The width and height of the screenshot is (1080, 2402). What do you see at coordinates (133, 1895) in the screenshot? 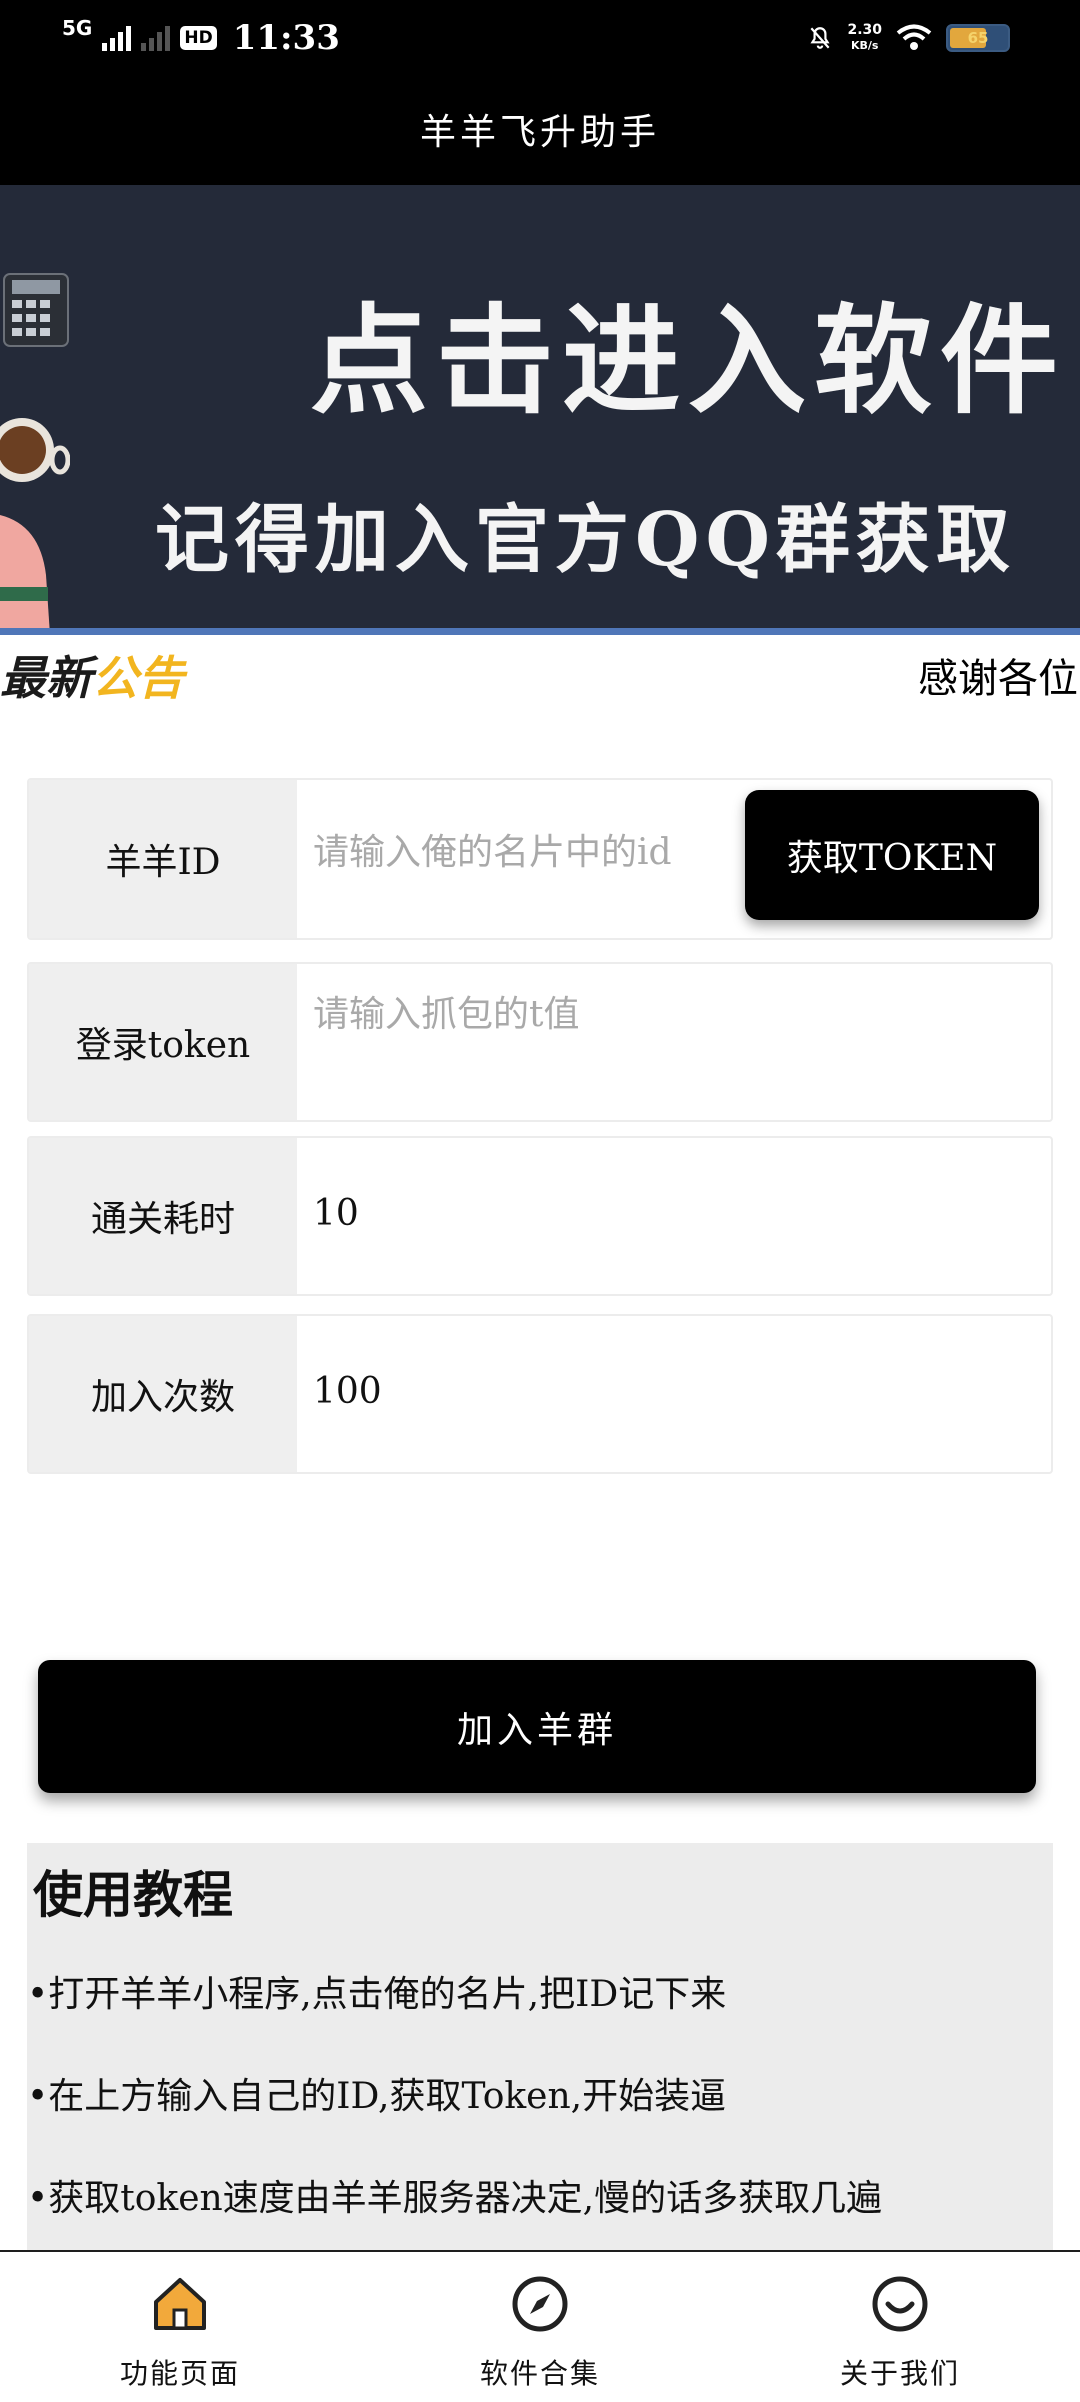
I see `tutorial-title: 使用教程` at bounding box center [133, 1895].